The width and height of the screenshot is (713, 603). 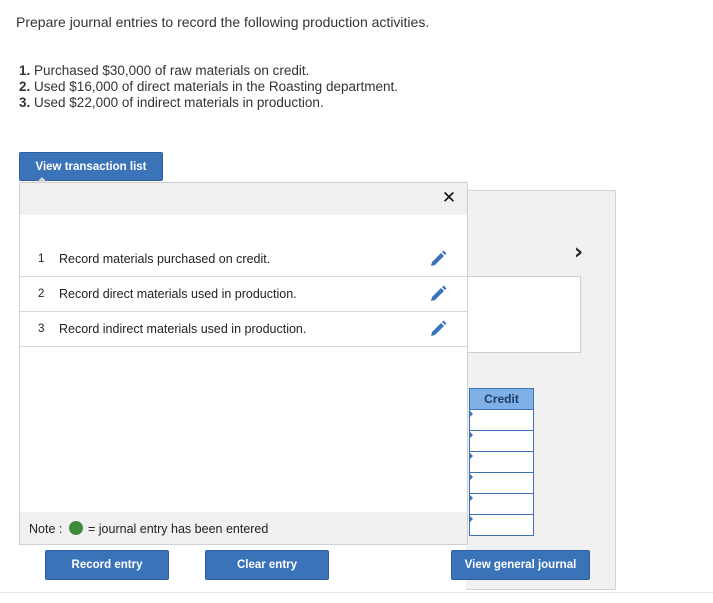 What do you see at coordinates (25, 102) in the screenshot?
I see `step-number: 3.` at bounding box center [25, 102].